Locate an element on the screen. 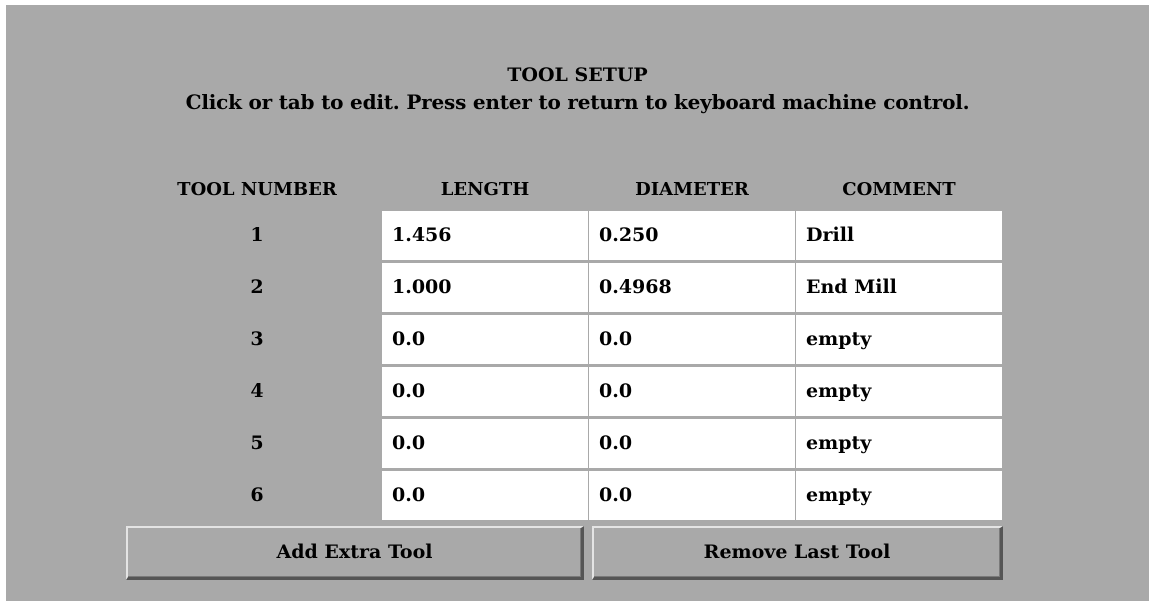 The width and height of the screenshot is (1155, 603). add-extra-tool-button: Add Extra Tool is located at coordinates (355, 553).